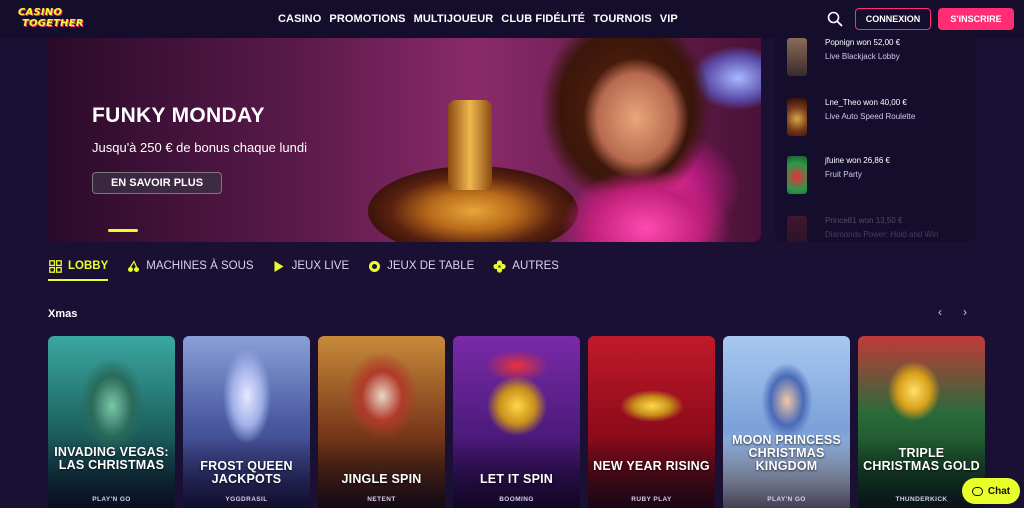 This screenshot has height=508, width=1024. I want to click on nav-vip: VIP, so click(669, 19).